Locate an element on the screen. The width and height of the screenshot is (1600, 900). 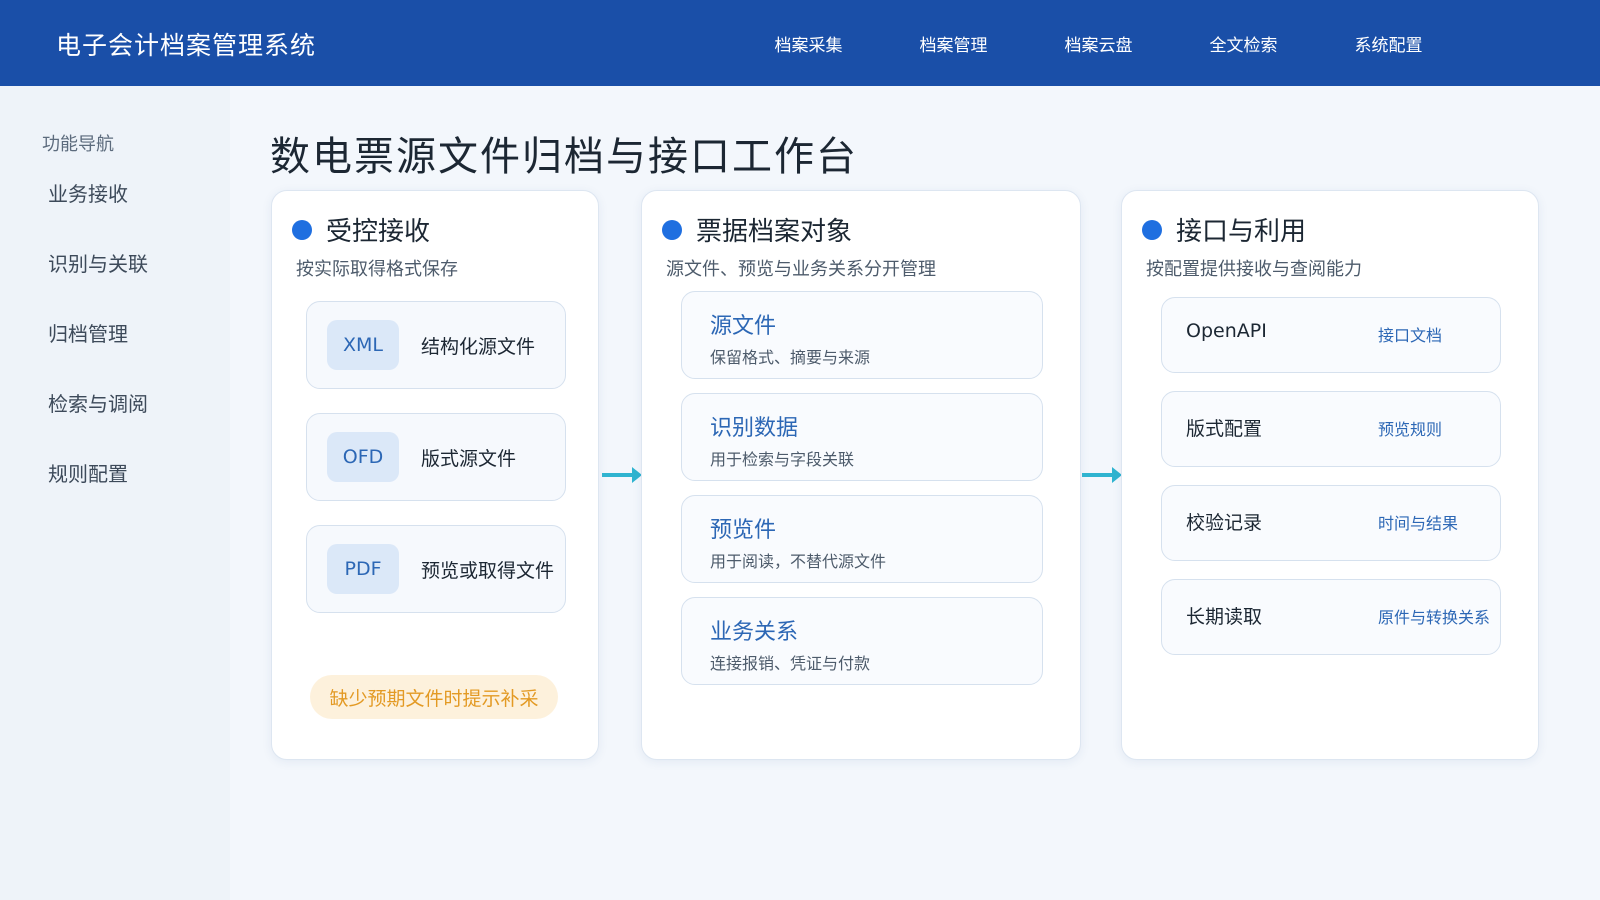
object-item-source: 源文件 保留格式、摘要与来源 is located at coordinates (862, 335).